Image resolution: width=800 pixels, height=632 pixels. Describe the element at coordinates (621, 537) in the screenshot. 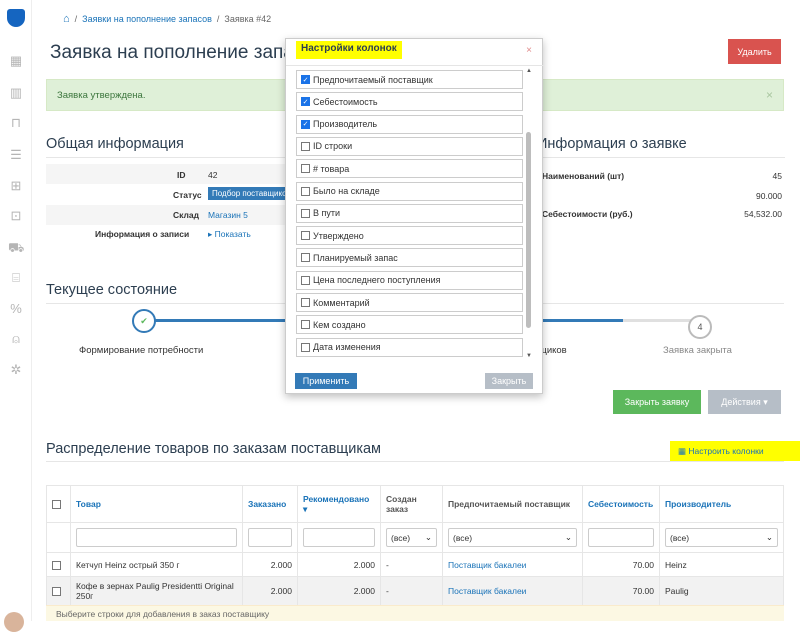

I see `cost-filter-input` at that location.